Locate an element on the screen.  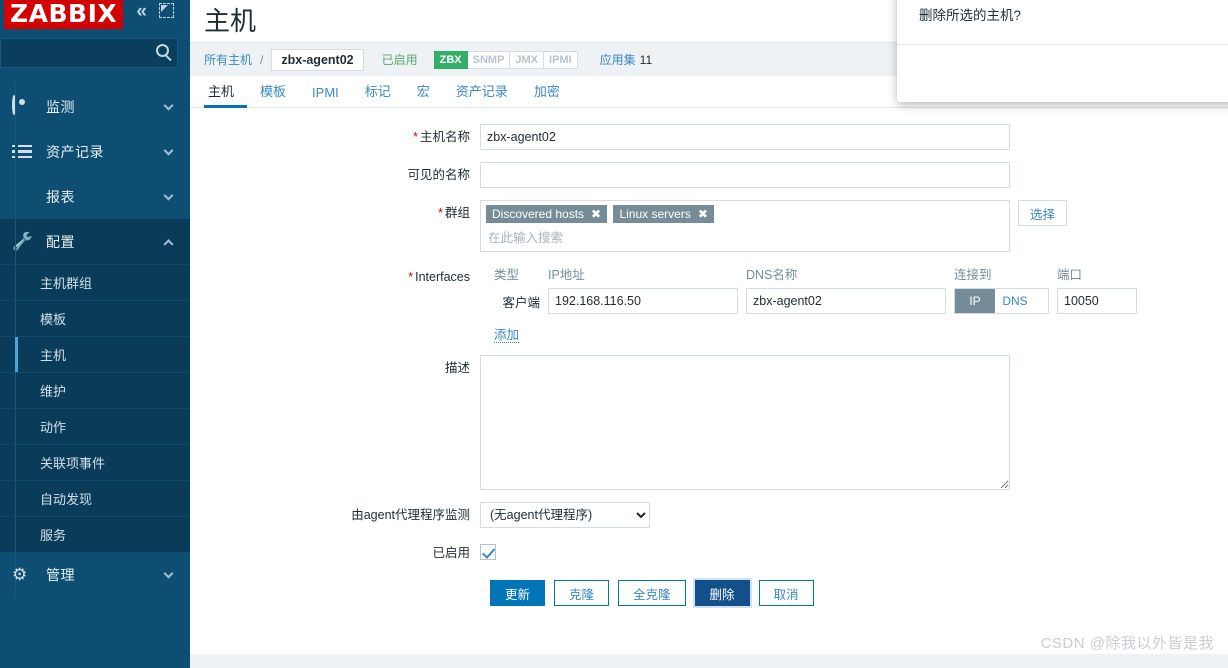
cancel-button: 取消 is located at coordinates (786, 593).